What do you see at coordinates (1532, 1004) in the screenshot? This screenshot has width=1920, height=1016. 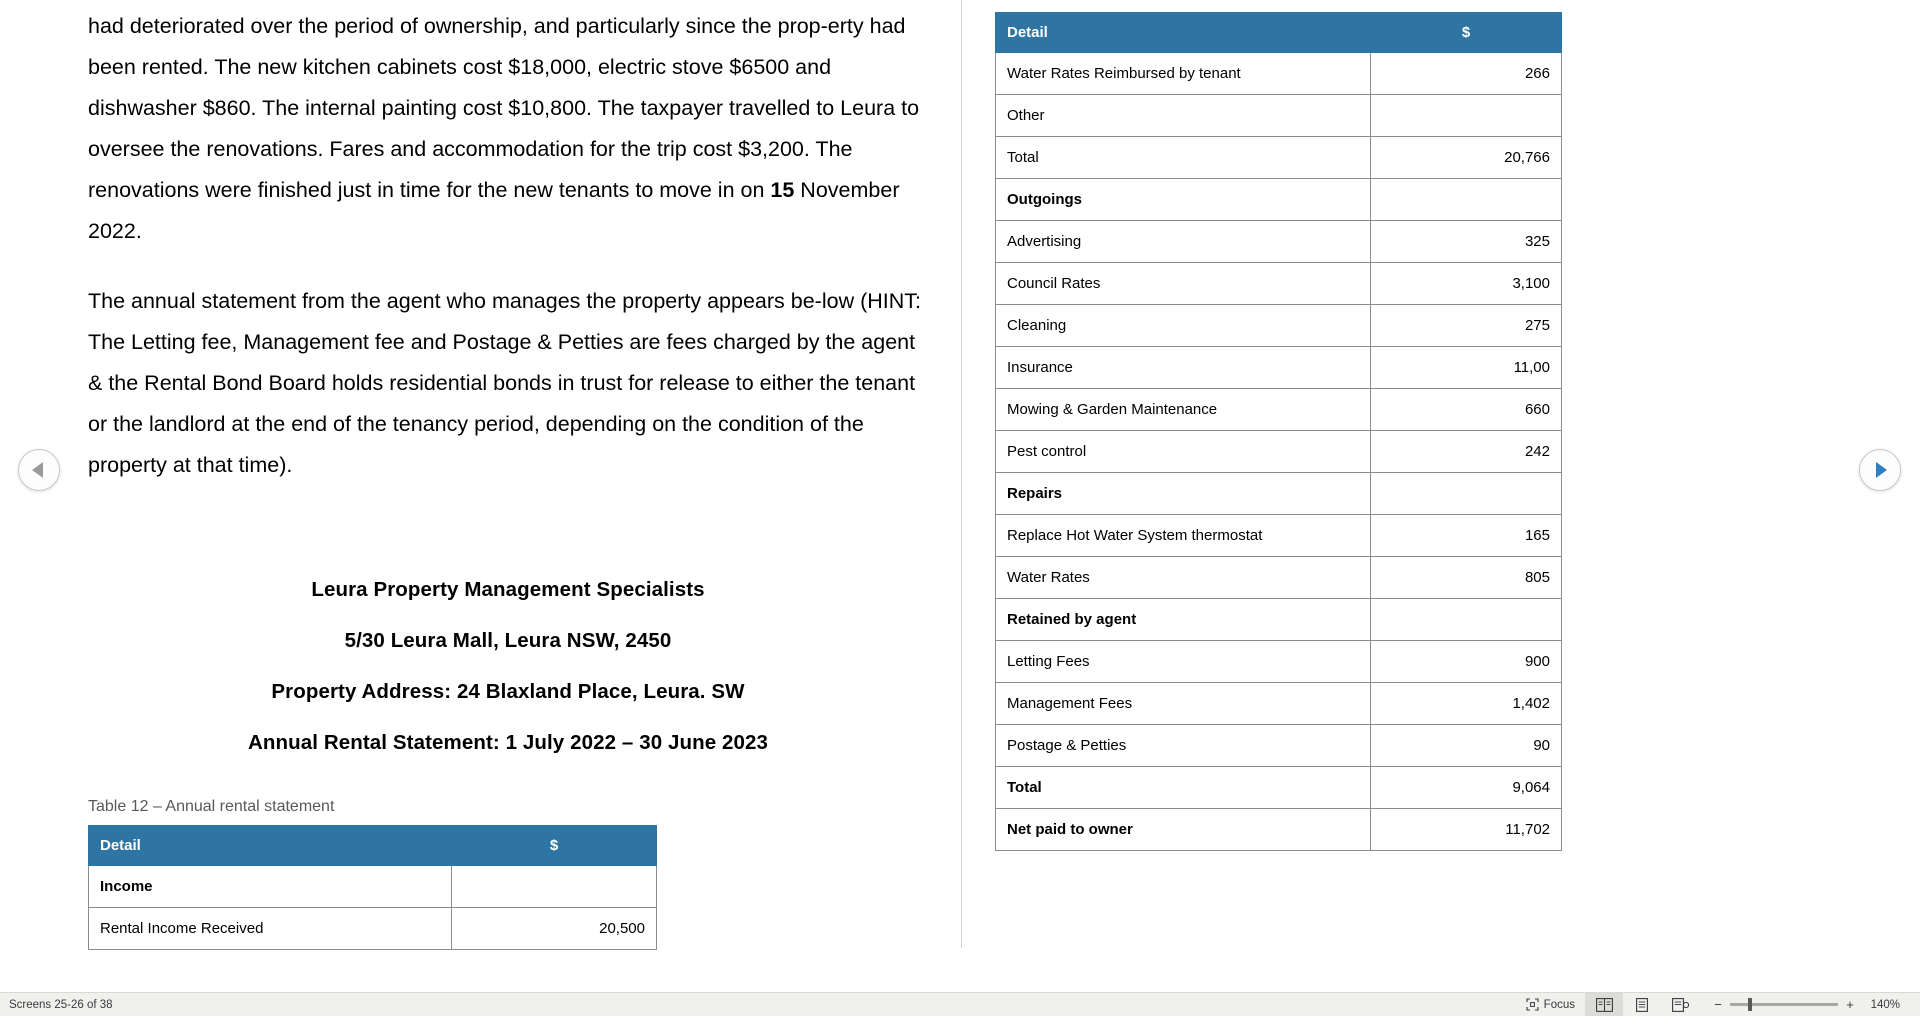 I see `focus-icon` at bounding box center [1532, 1004].